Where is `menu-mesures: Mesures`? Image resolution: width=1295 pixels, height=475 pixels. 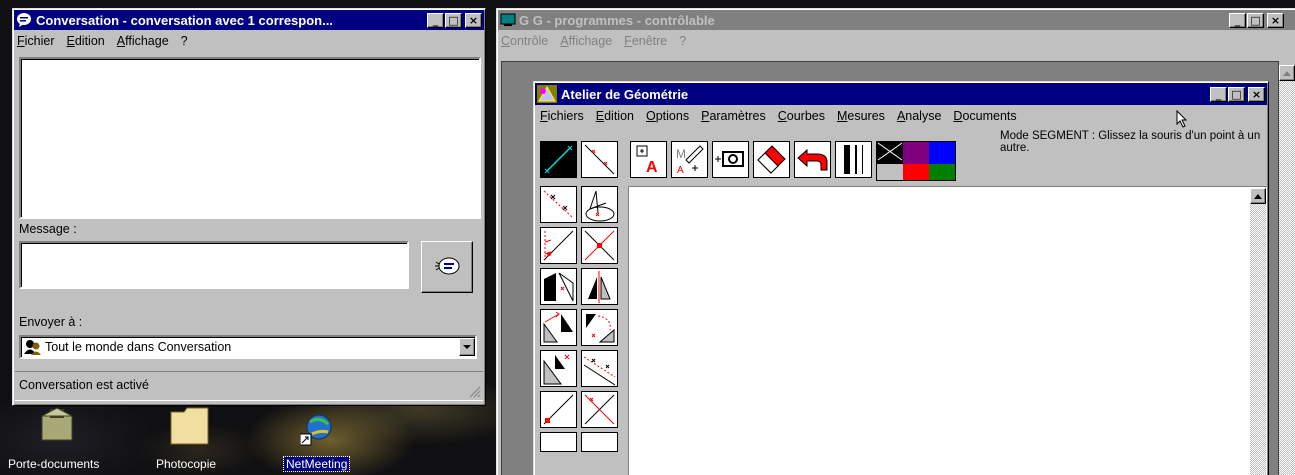
menu-mesures: Mesures is located at coordinates (861, 116).